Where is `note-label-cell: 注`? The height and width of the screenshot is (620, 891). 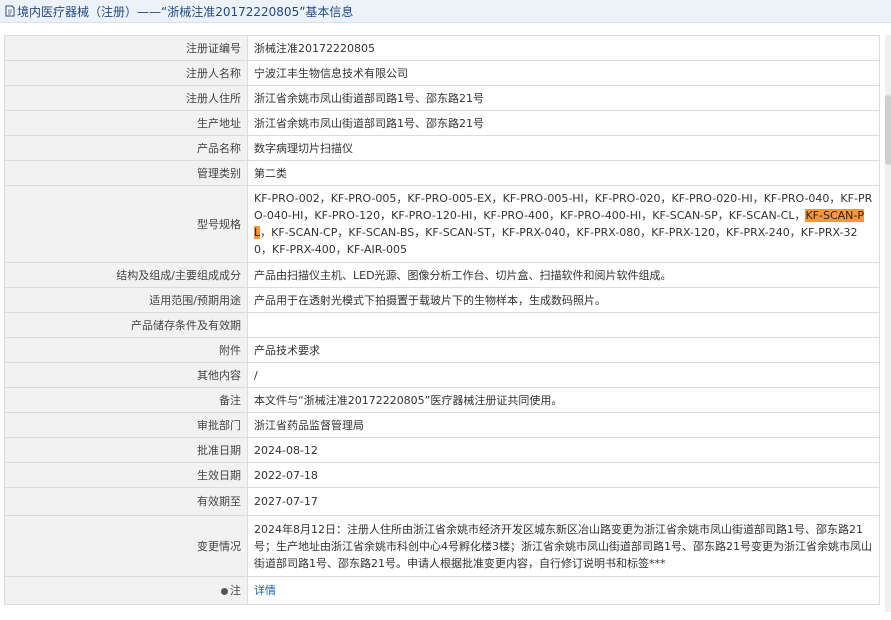 note-label-cell: 注 is located at coordinates (126, 590).